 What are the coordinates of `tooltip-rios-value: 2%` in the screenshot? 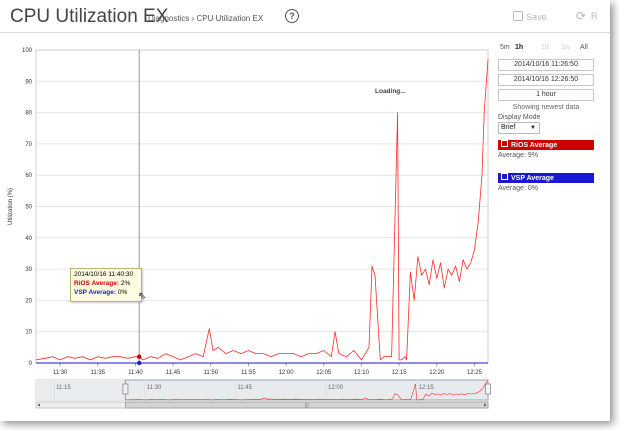 It's located at (125, 283).